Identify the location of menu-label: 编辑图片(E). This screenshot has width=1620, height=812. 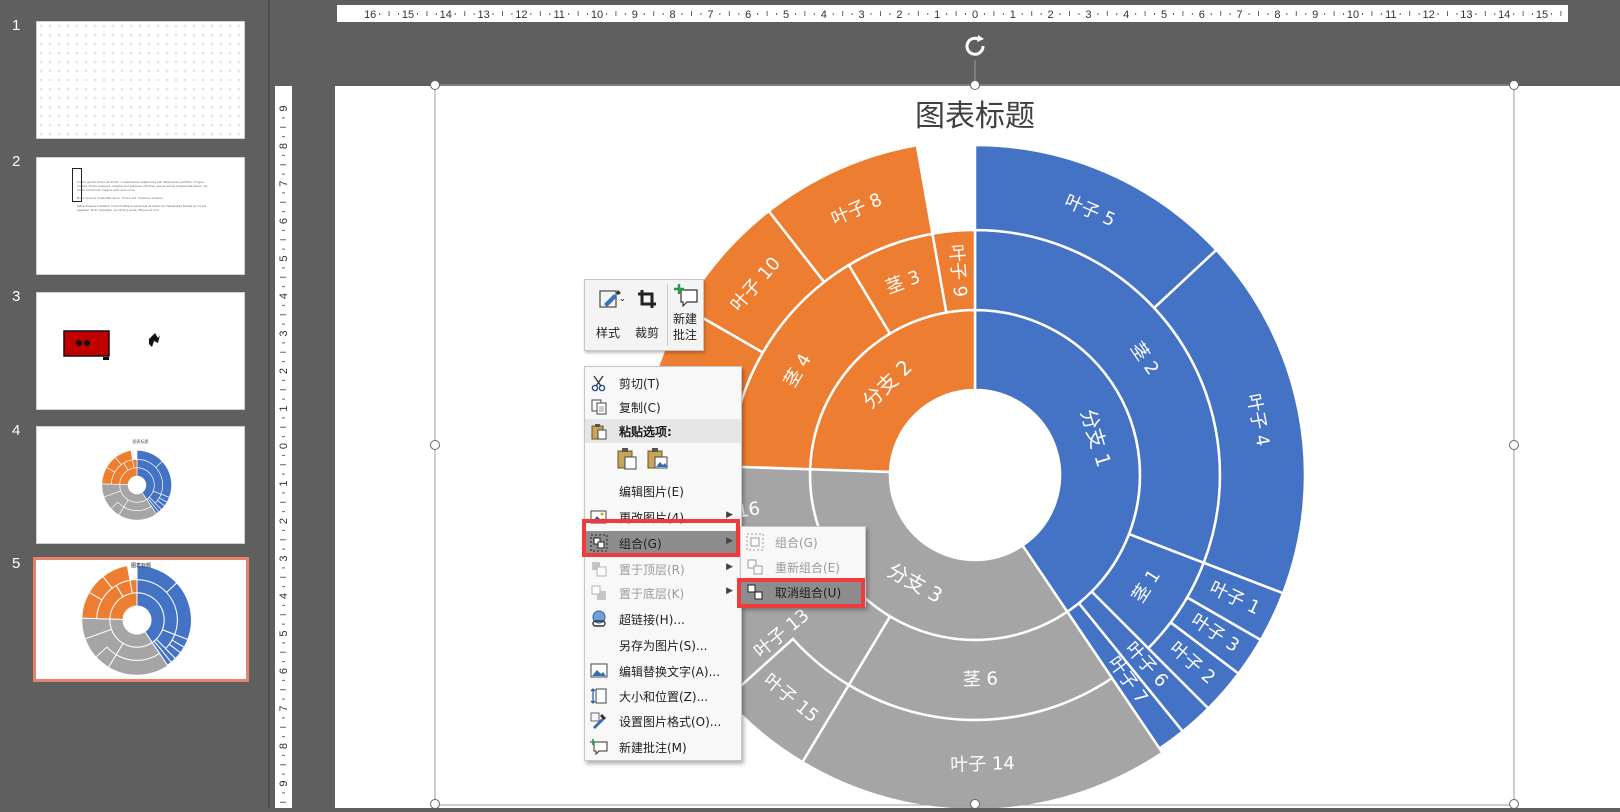
(651, 492).